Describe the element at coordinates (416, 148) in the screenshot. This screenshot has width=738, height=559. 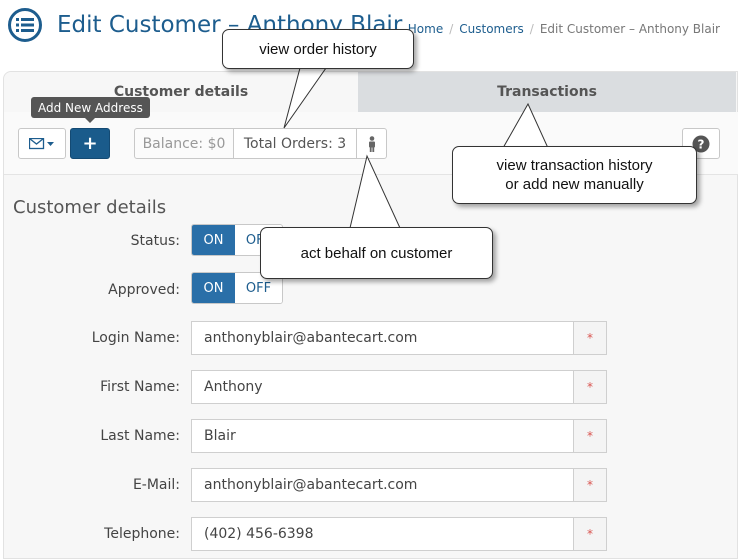
I see `callout-pointers` at that location.